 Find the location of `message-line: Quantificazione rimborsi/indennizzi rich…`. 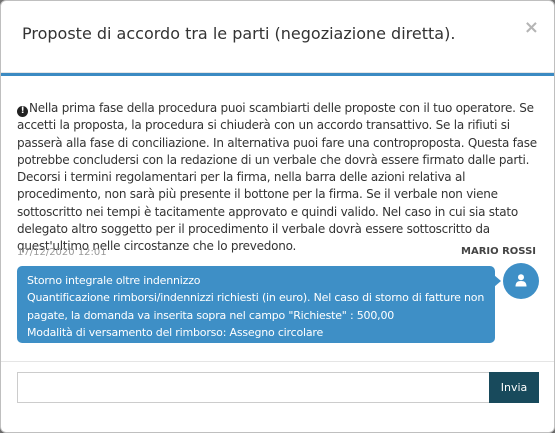

message-line: Quantificazione rimborsi/indennizzi rich… is located at coordinates (256, 298).